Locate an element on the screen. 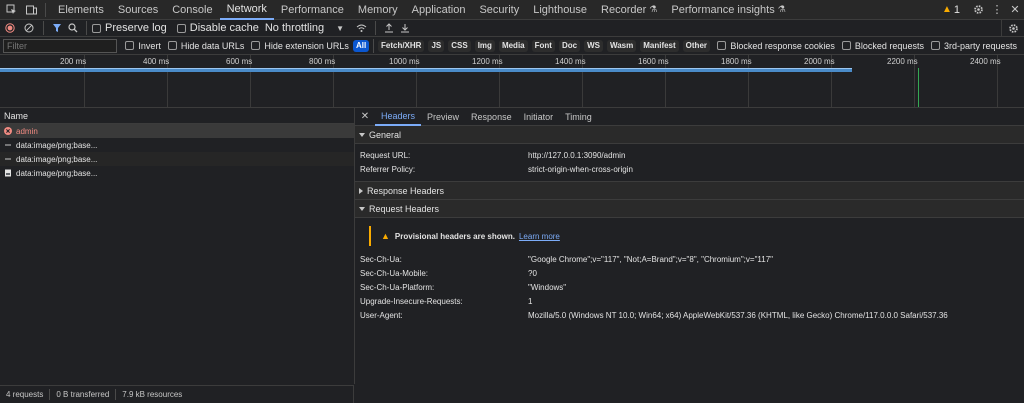 Image resolution: width=1024 pixels, height=403 pixels. tab-timing: Timing is located at coordinates (578, 117).